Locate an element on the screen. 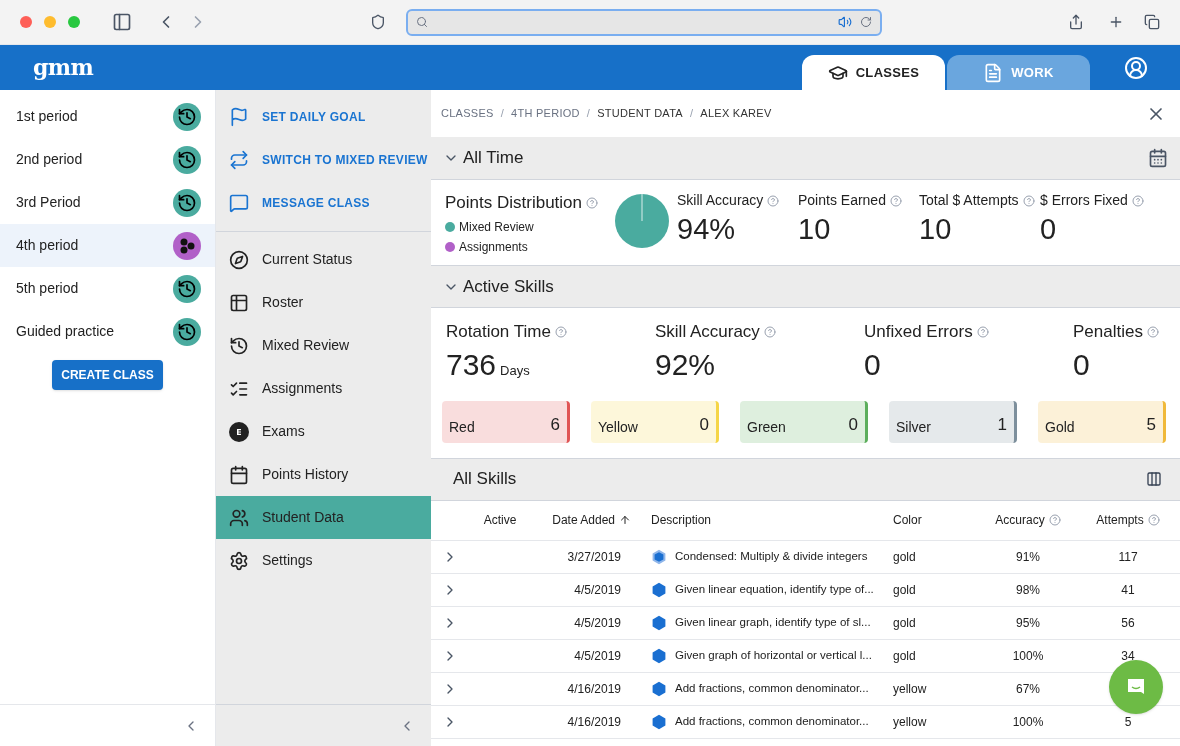  column-header: Attempts is located at coordinates (1120, 520).